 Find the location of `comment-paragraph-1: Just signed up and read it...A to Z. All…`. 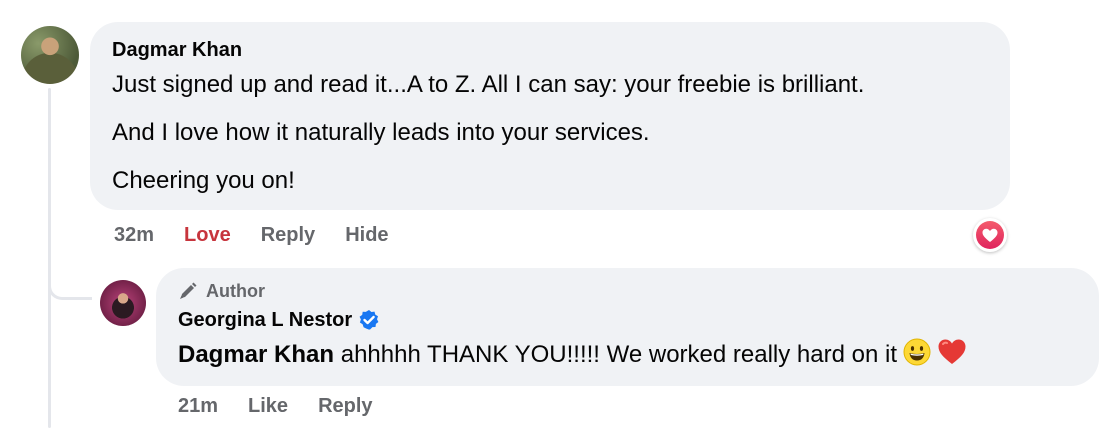

comment-paragraph-1: Just signed up and read it...A to Z. All… is located at coordinates (488, 84).